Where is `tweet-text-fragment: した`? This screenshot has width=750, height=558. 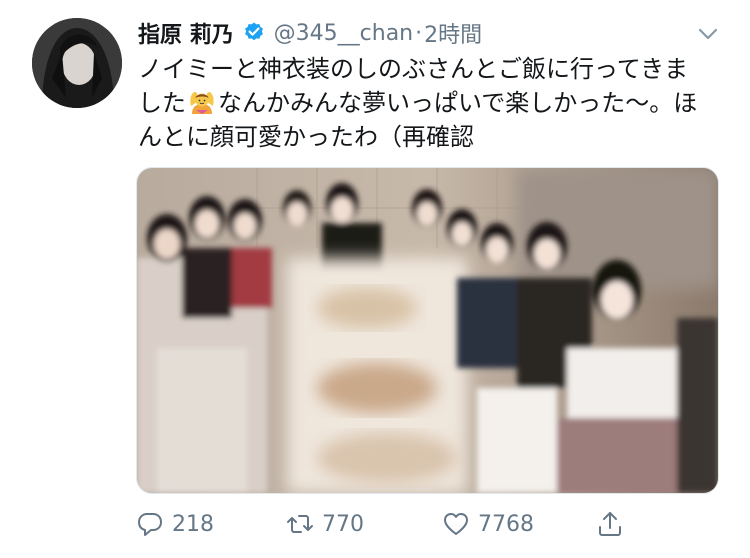 tweet-text-fragment: した is located at coordinates (162, 103).